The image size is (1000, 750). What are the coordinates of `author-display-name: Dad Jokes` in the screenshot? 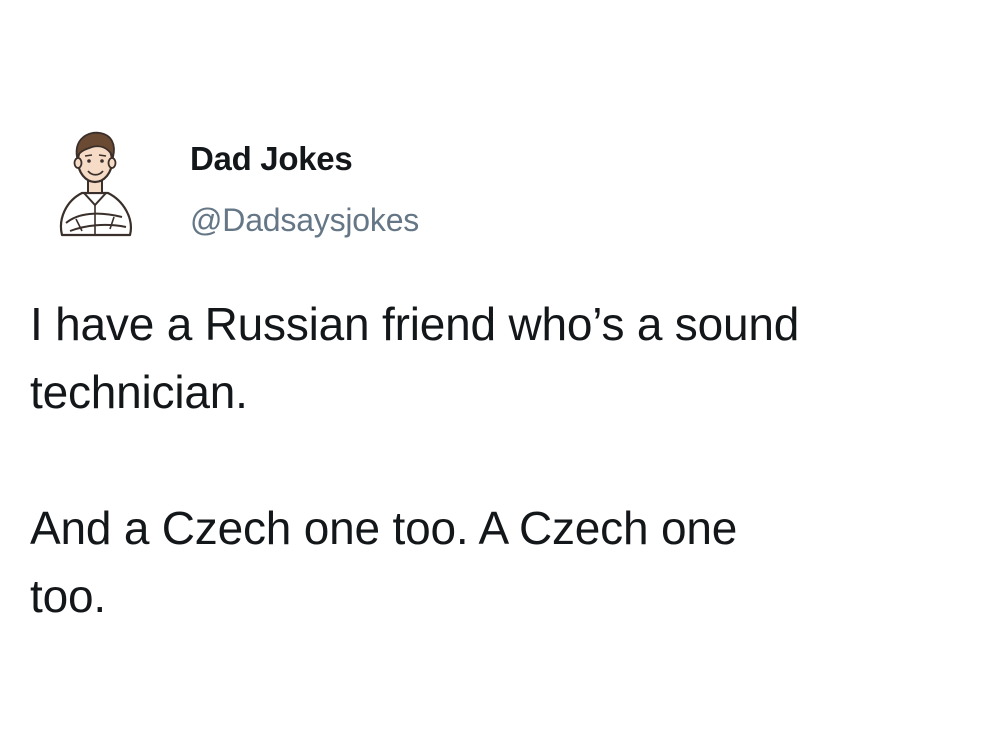 It's located at (304, 159).